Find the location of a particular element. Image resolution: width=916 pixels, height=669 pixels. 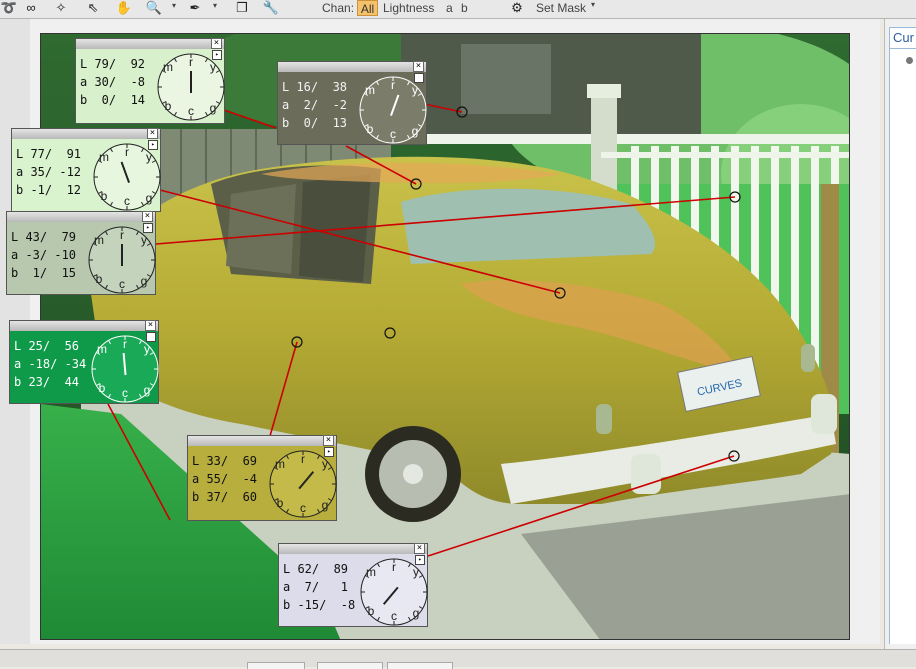

probe-5: × ▸ L 25/ 56 a -18/ -34 b 23/ 44 r y m g b c is located at coordinates (84, 362).